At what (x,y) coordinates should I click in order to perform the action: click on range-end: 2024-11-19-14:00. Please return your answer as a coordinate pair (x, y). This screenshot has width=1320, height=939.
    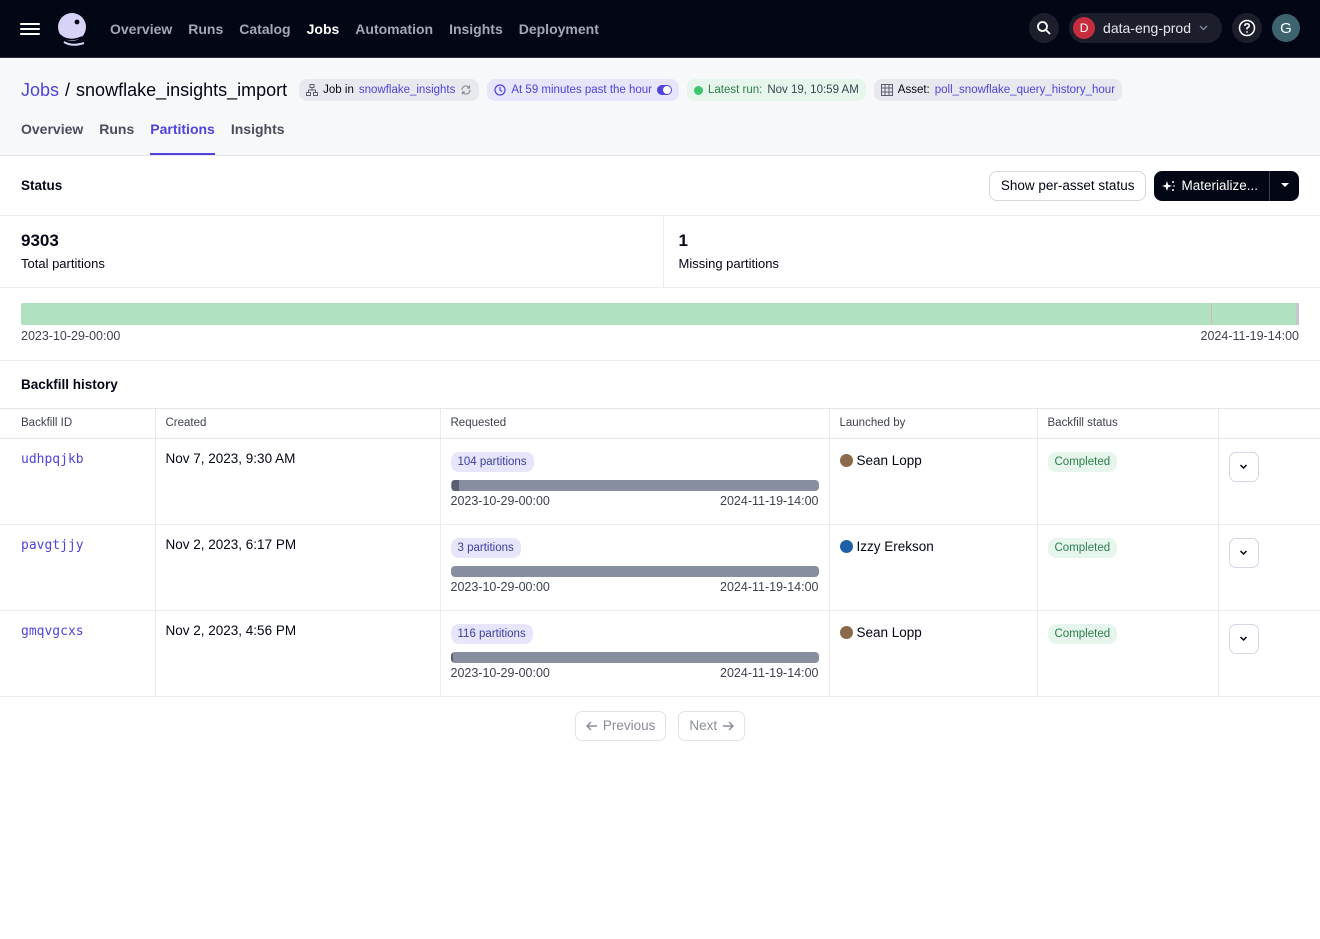
    Looking at the image, I should click on (769, 586).